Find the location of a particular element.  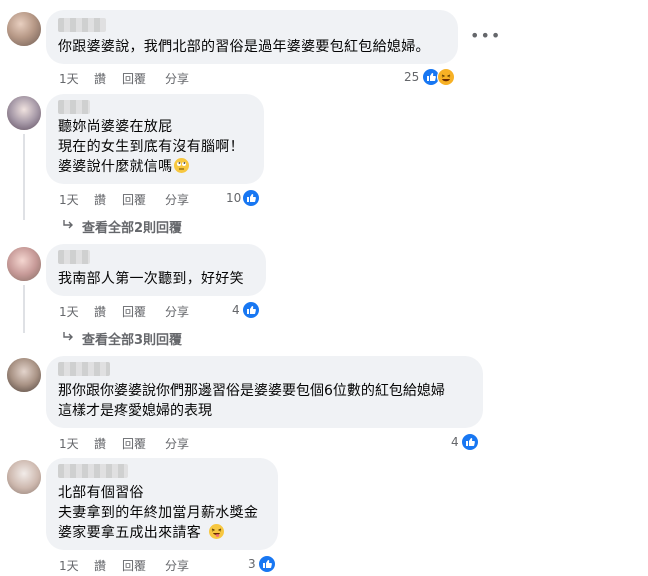

comment-line: 婆婆說什麼就信嗎 is located at coordinates (124, 167).